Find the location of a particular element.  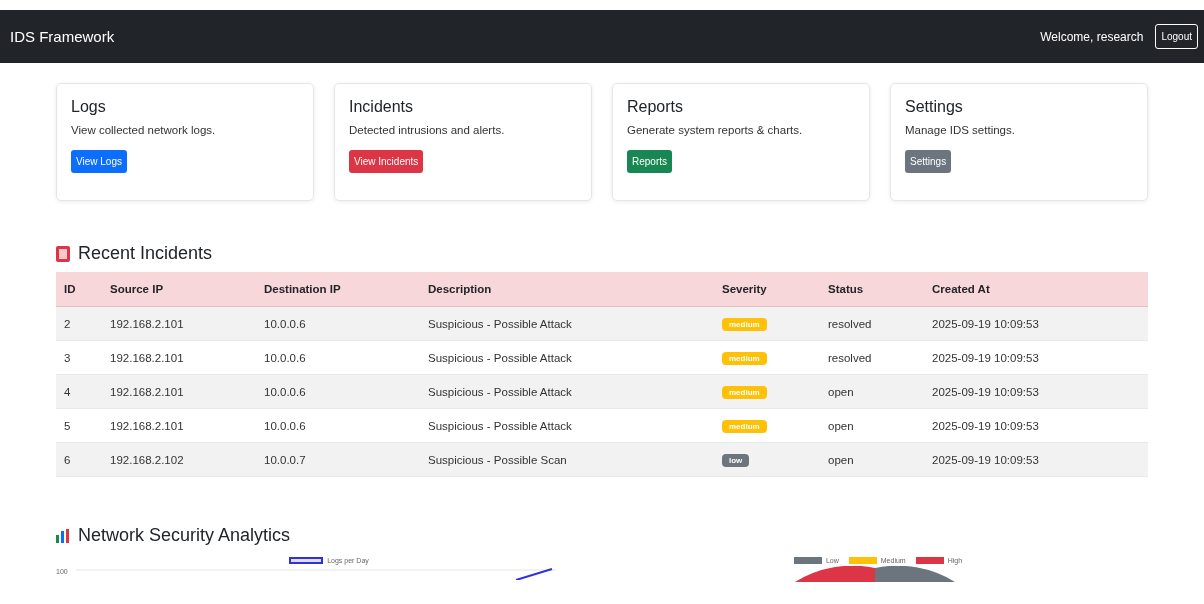

section-title: Network Security Analytics is located at coordinates (184, 535).